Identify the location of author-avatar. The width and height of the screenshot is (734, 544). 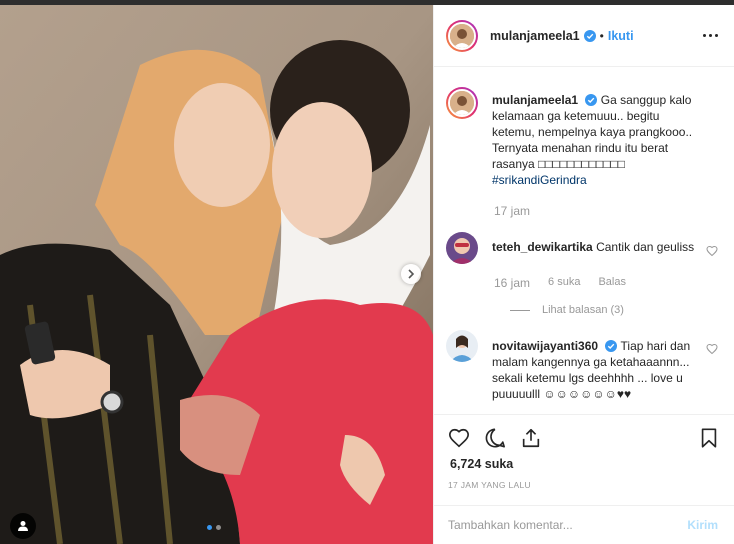
(462, 35).